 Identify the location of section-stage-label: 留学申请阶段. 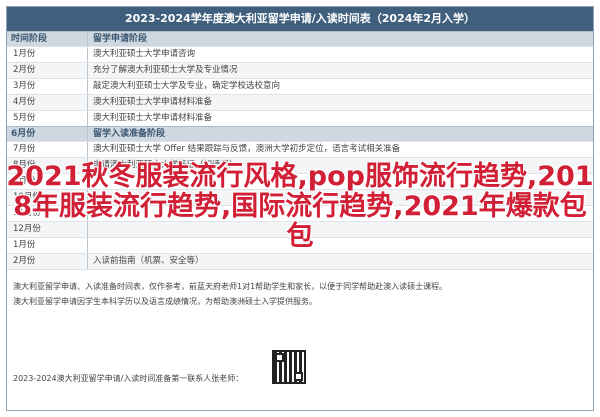
(120, 39).